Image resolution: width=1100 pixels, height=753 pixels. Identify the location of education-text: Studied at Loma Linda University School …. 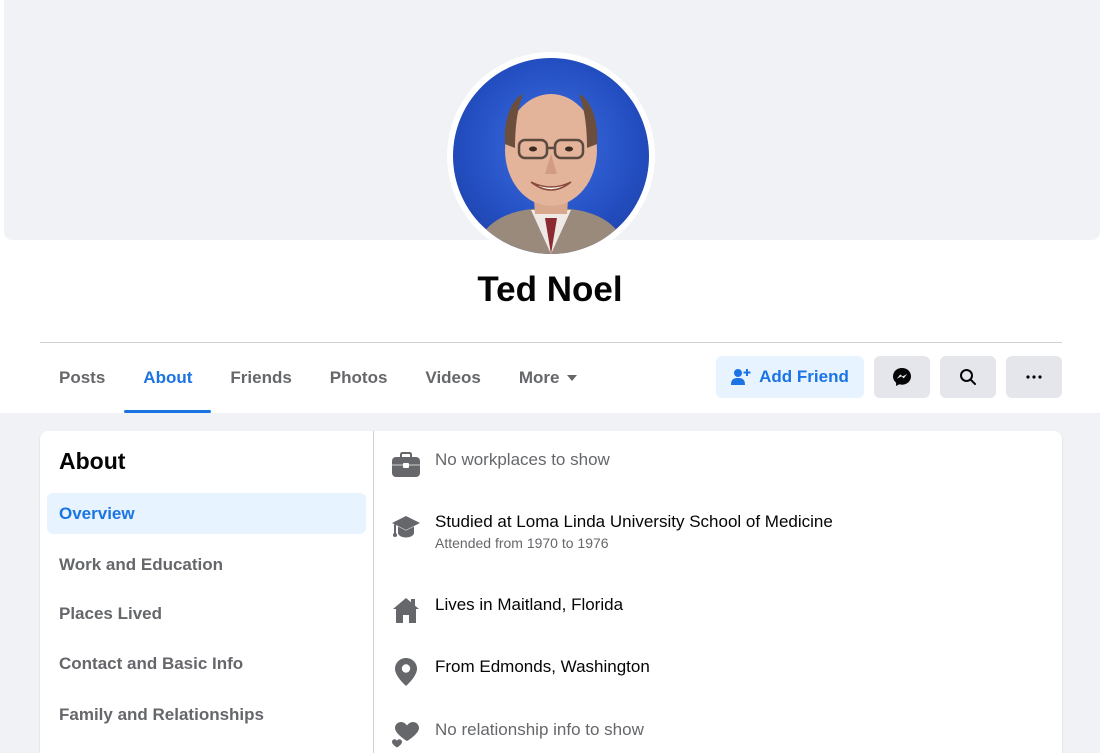
(634, 522).